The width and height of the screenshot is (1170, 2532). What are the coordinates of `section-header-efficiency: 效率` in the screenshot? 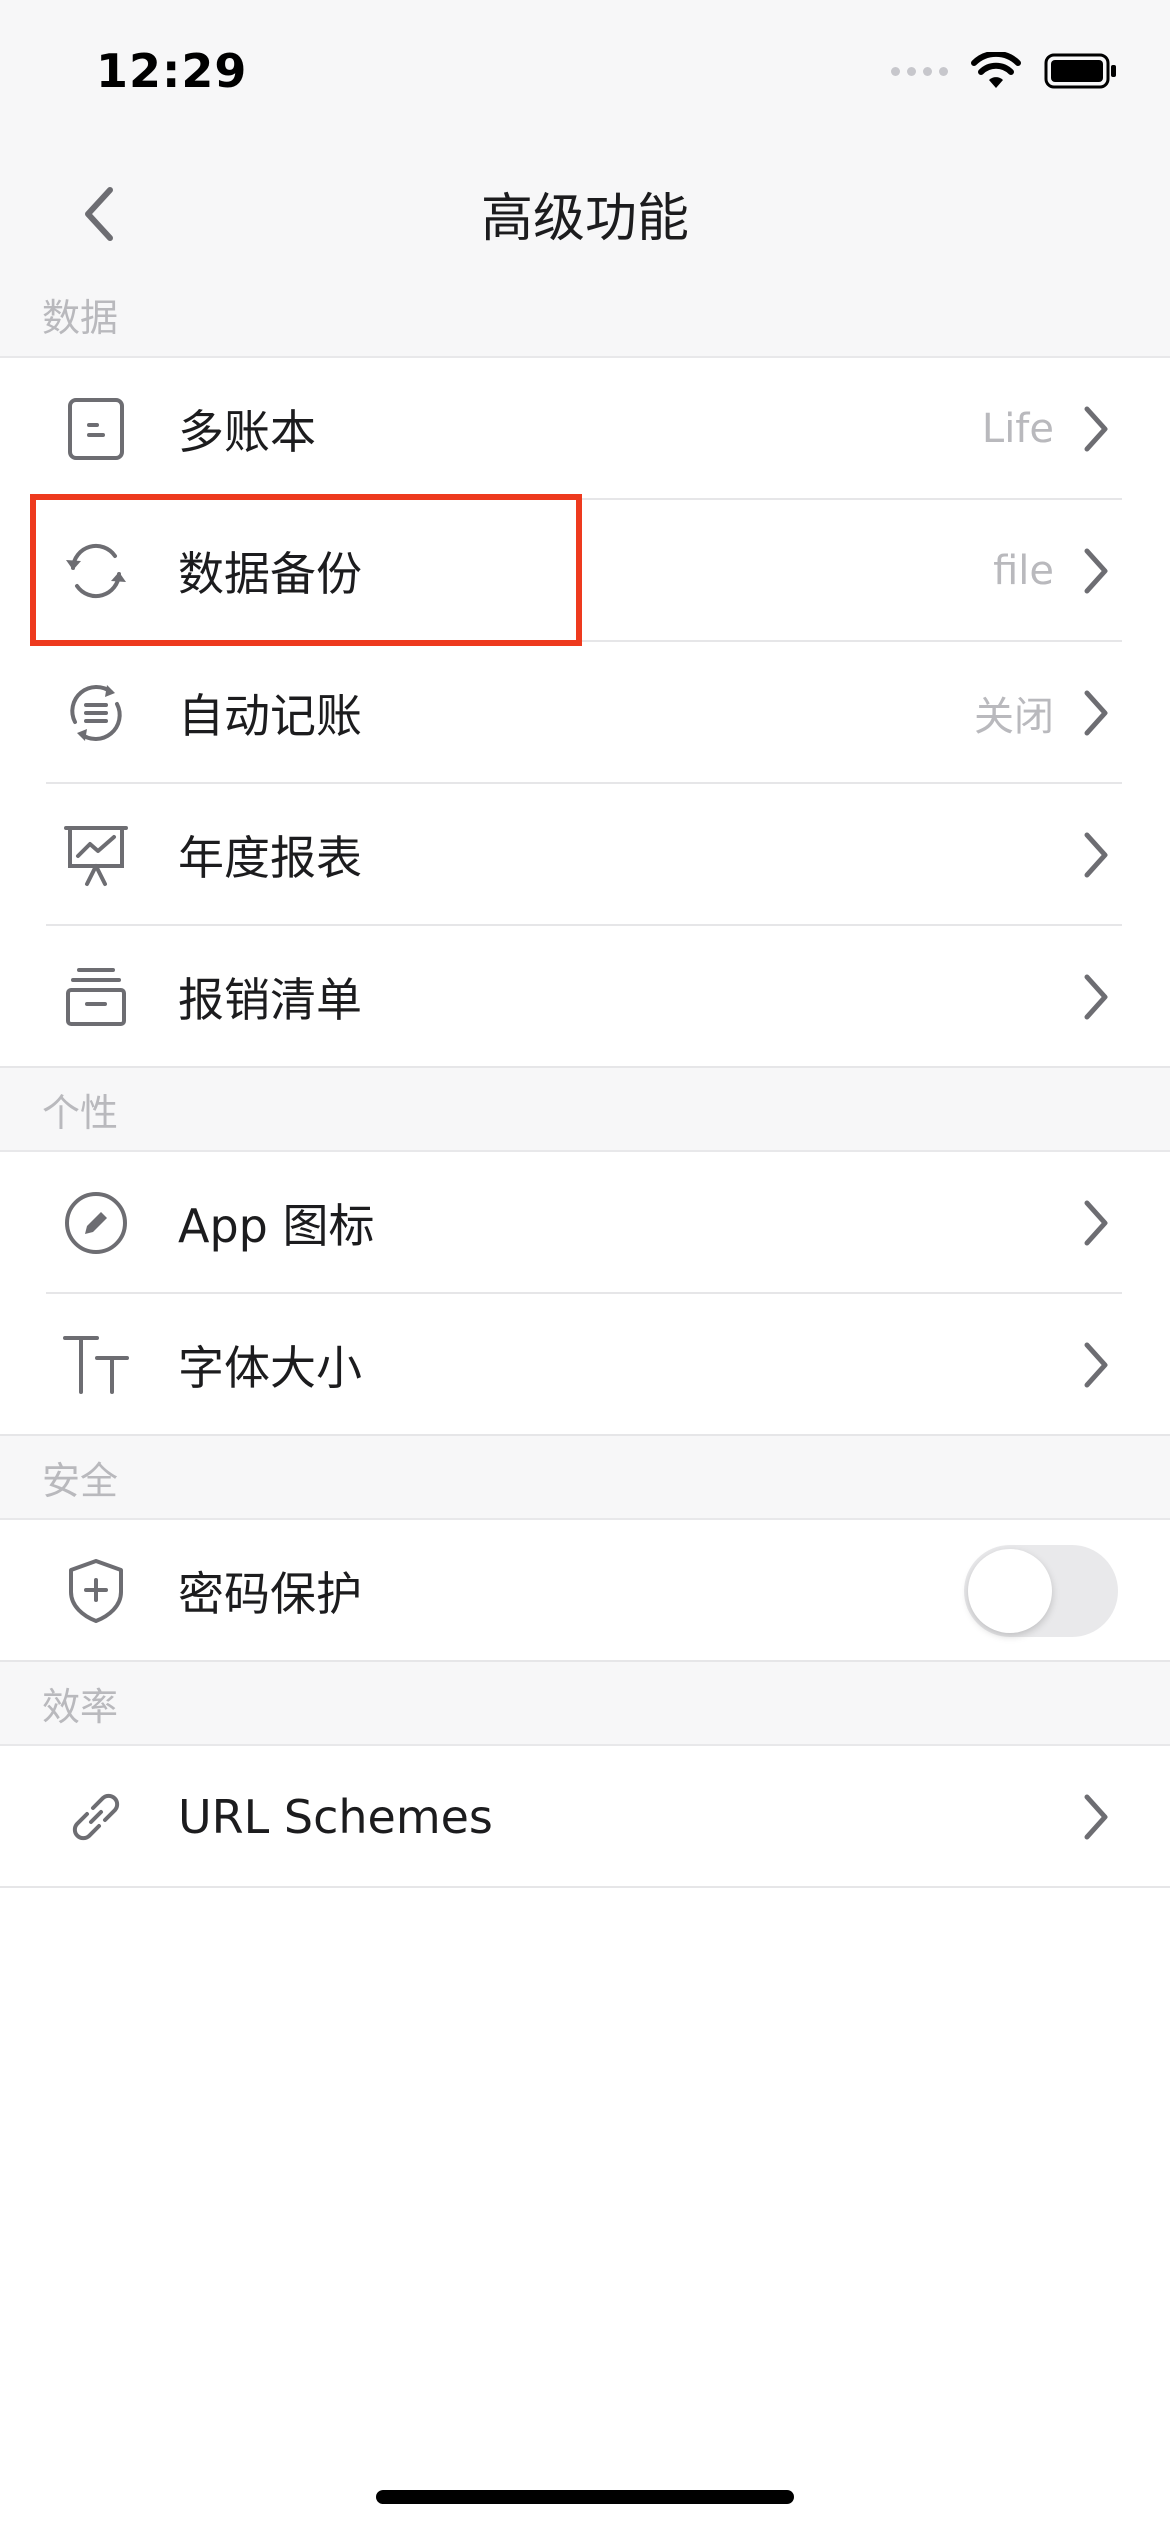 It's located at (585, 1704).